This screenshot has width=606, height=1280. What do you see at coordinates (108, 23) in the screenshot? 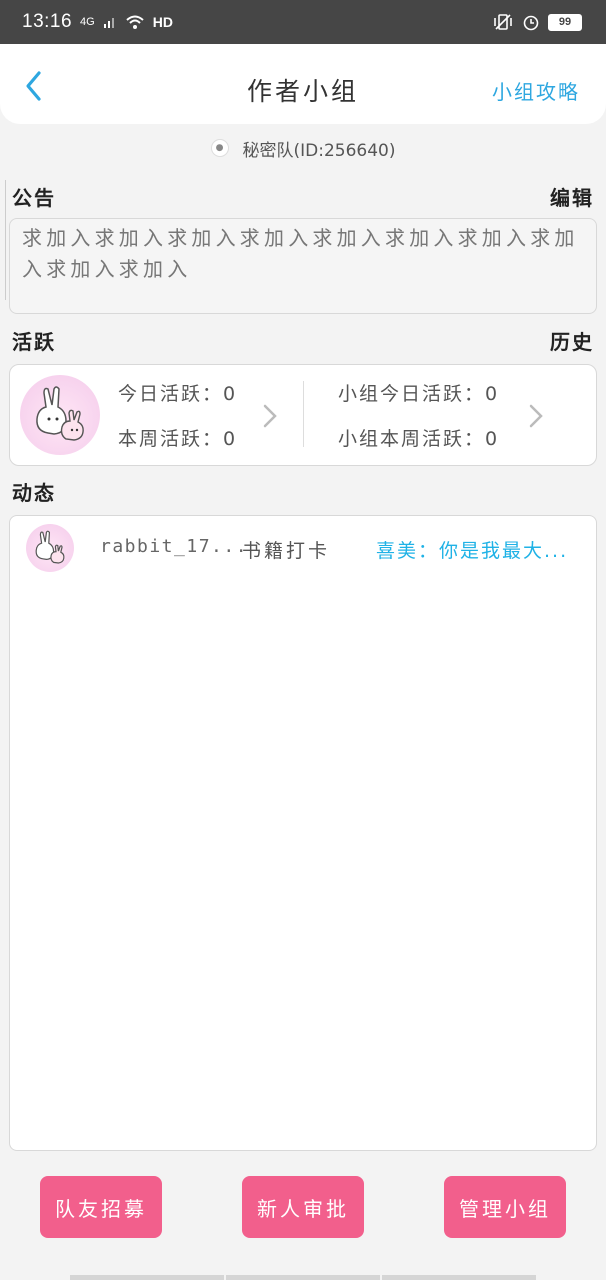
I see `signal-icon` at bounding box center [108, 23].